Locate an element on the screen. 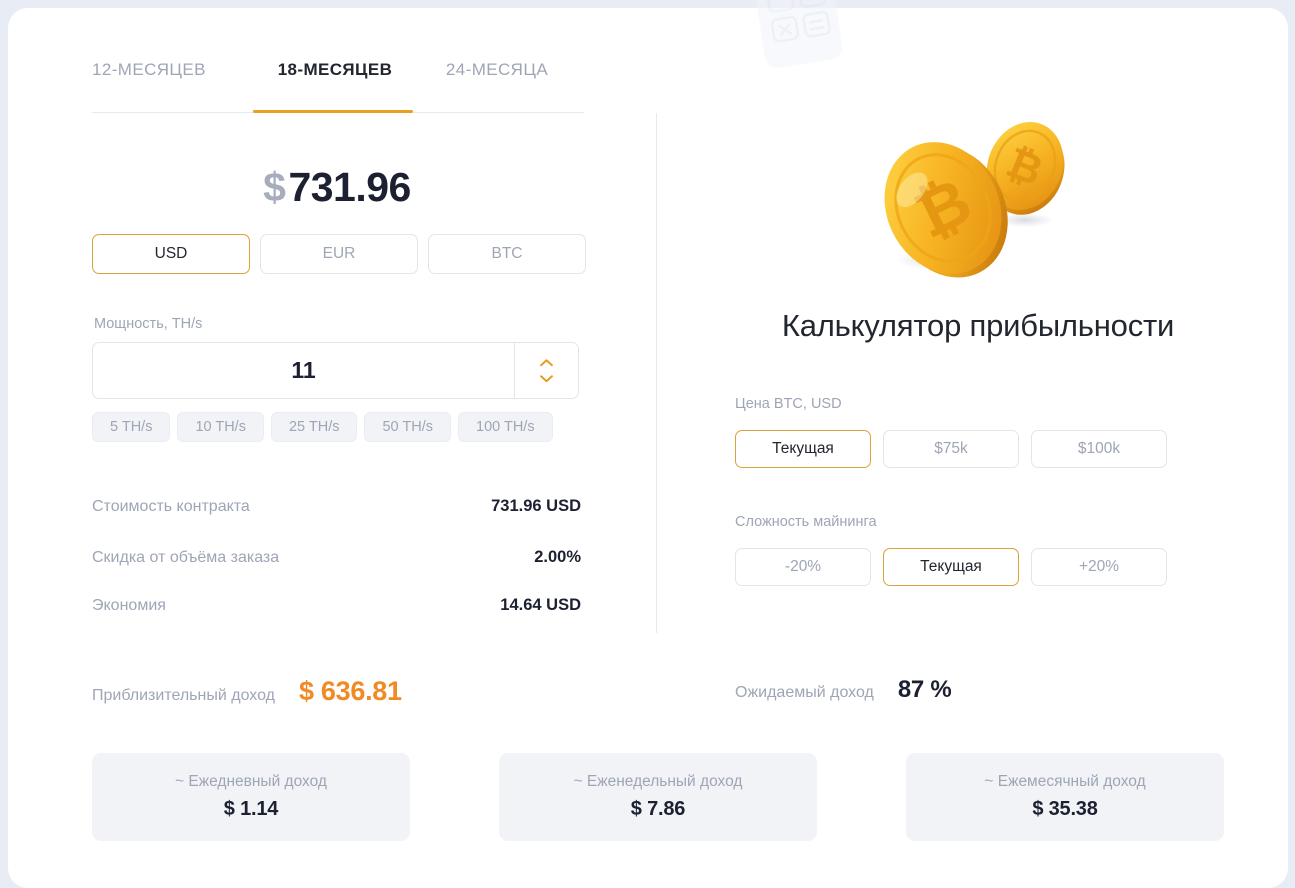  currency-button-eur: EUR is located at coordinates (339, 254).